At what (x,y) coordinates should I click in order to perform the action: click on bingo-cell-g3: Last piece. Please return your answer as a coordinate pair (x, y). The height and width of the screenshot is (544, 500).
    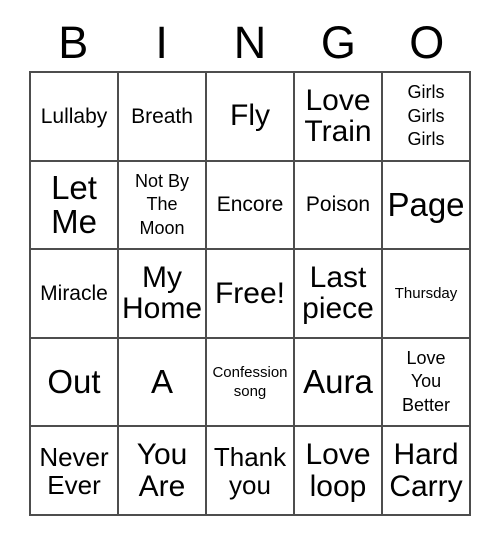
    Looking at the image, I should click on (339, 294).